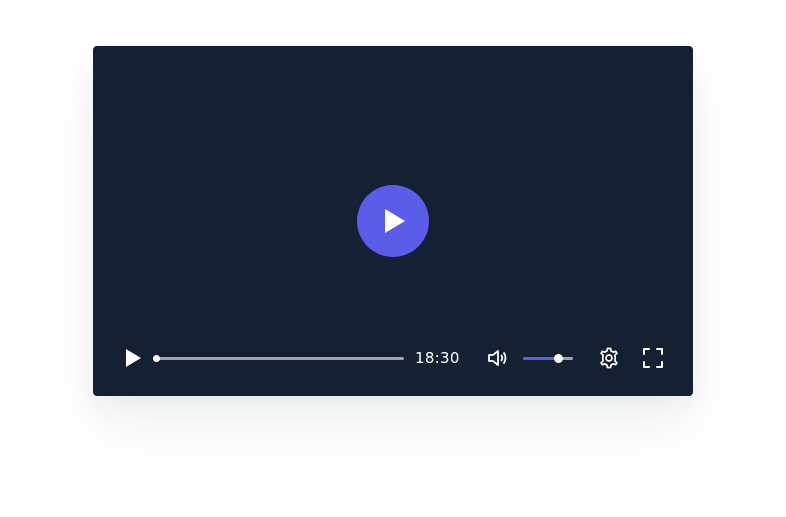 The height and width of the screenshot is (517, 786). I want to click on control-bar: 18:30, so click(393, 358).